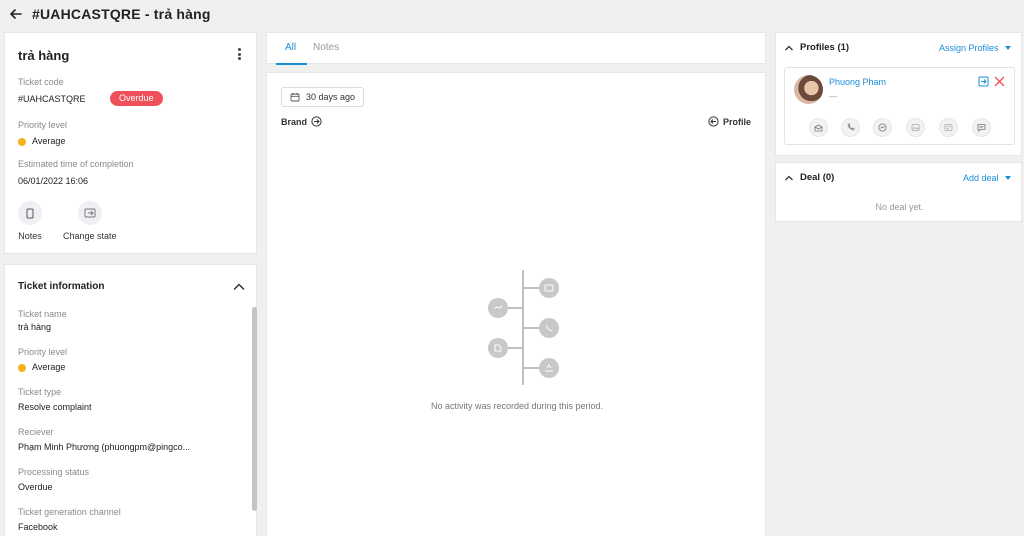 This screenshot has width=1024, height=536. What do you see at coordinates (331, 97) in the screenshot?
I see `date-filter-label: 30 days ago` at bounding box center [331, 97].